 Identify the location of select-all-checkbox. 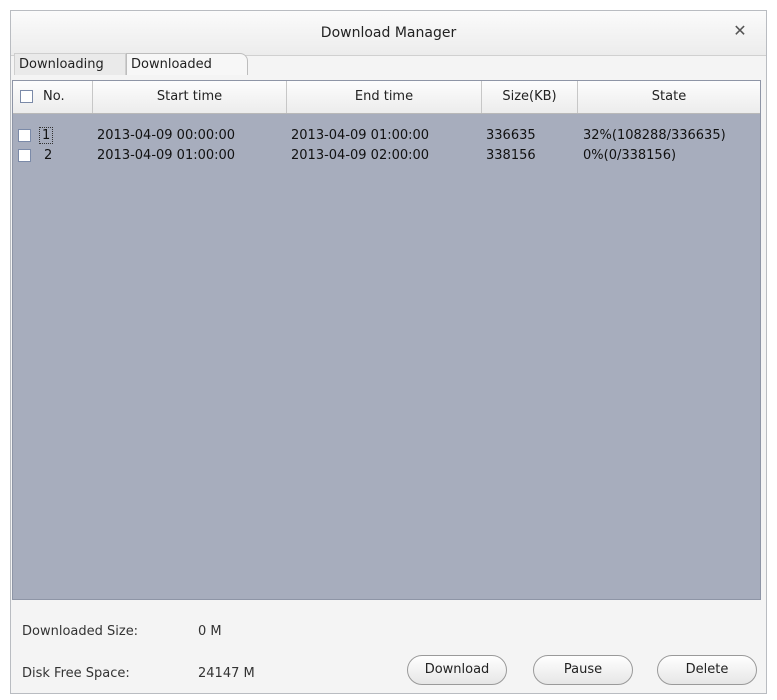
(26, 96).